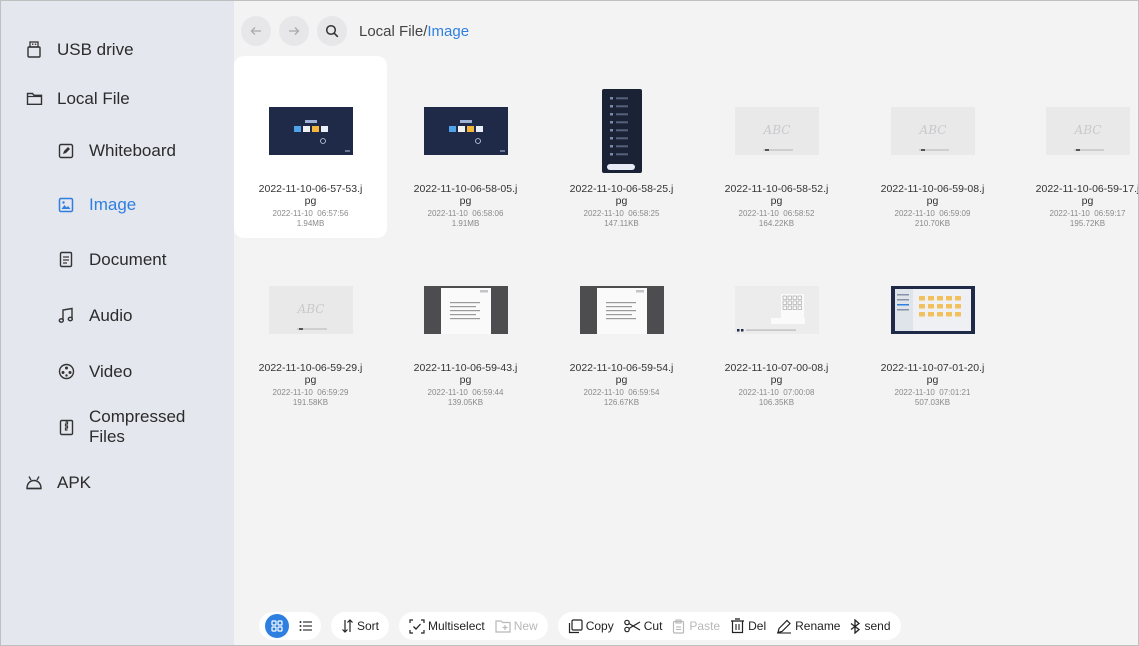 The height and width of the screenshot is (646, 1139). I want to click on cut-button: Cut, so click(643, 626).